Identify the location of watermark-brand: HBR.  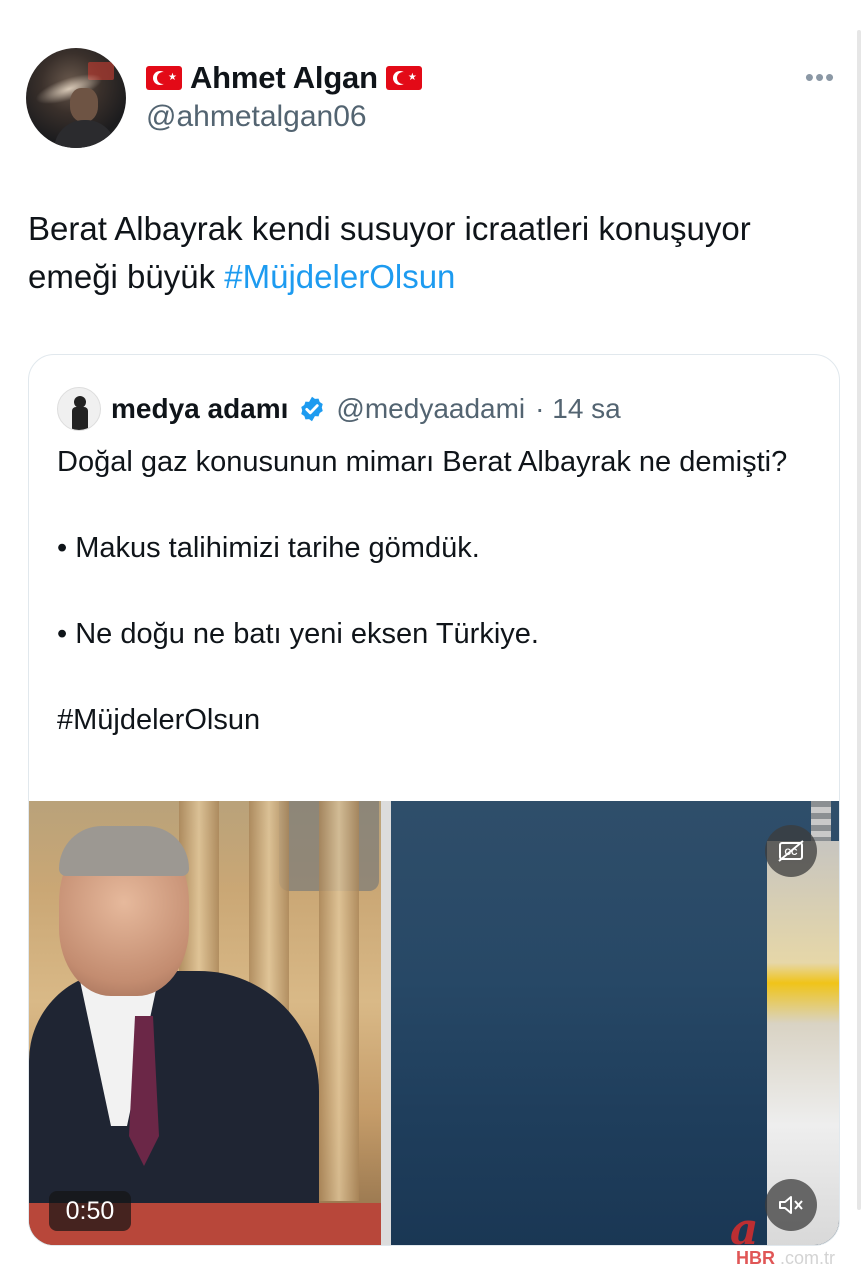
(755, 1258).